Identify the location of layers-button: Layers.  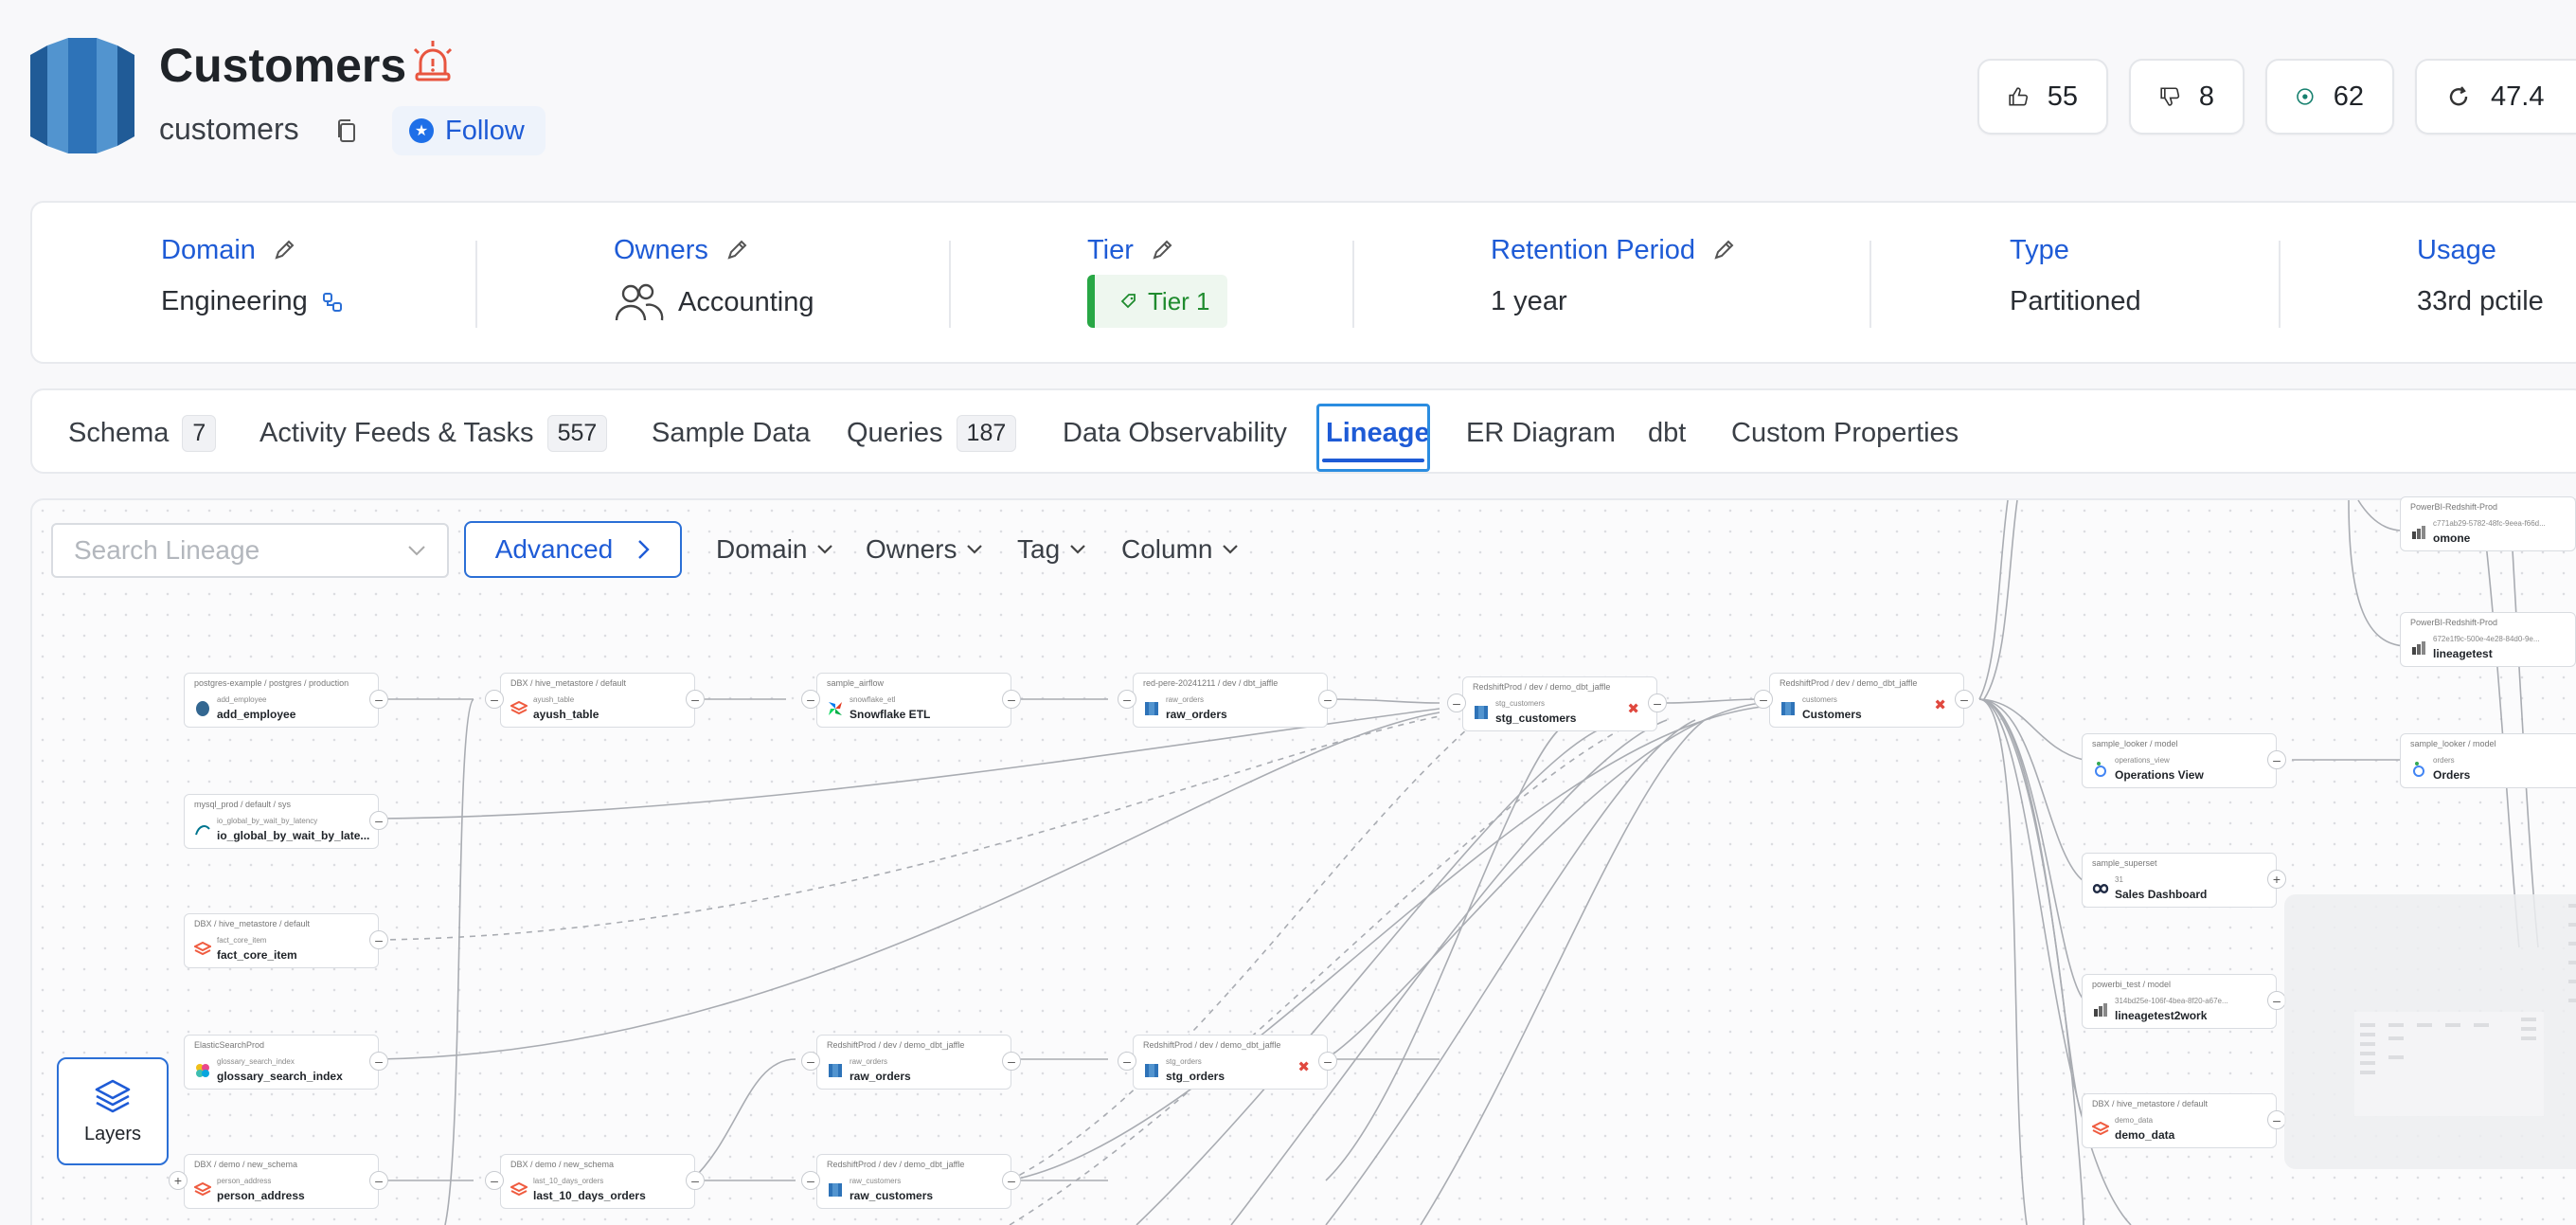
(113, 1111).